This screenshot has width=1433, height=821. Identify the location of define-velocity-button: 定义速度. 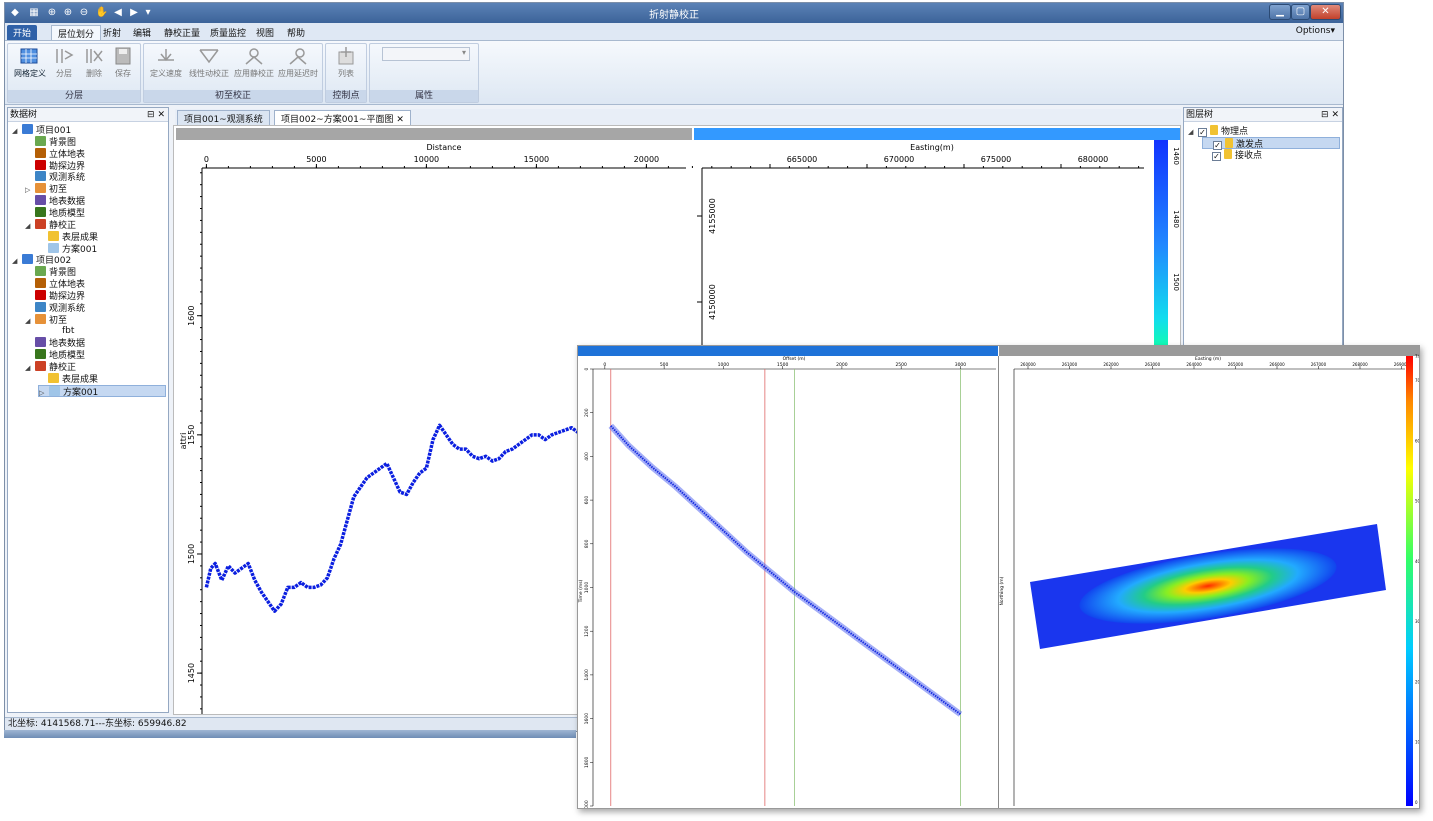
(166, 63).